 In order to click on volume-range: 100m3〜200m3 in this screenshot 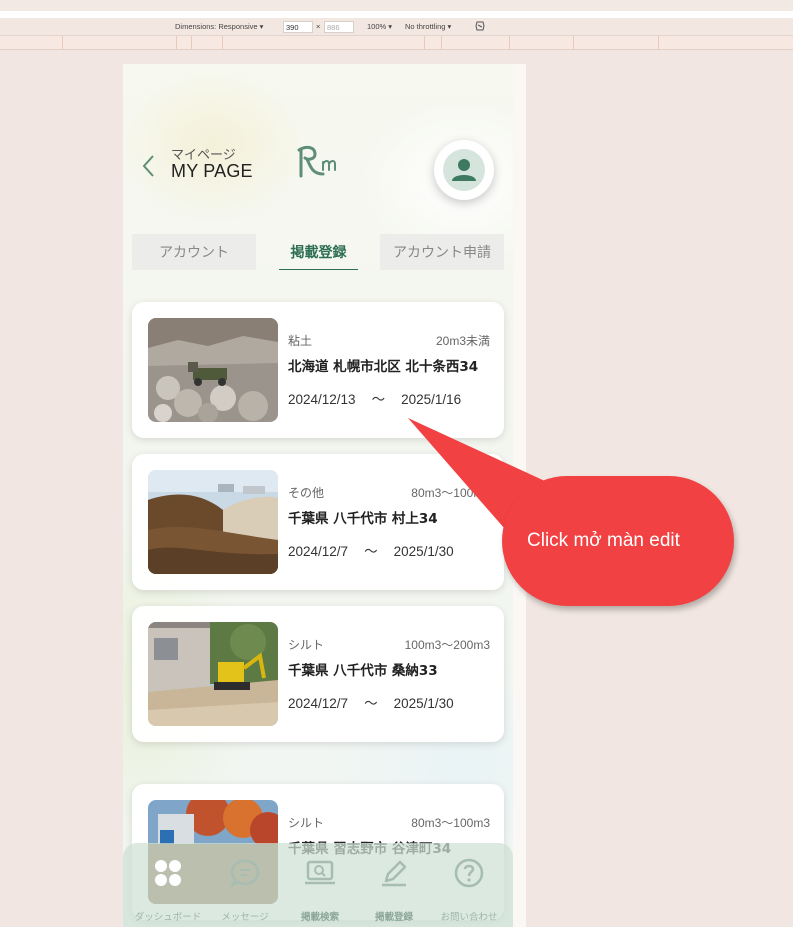, I will do `click(447, 645)`.